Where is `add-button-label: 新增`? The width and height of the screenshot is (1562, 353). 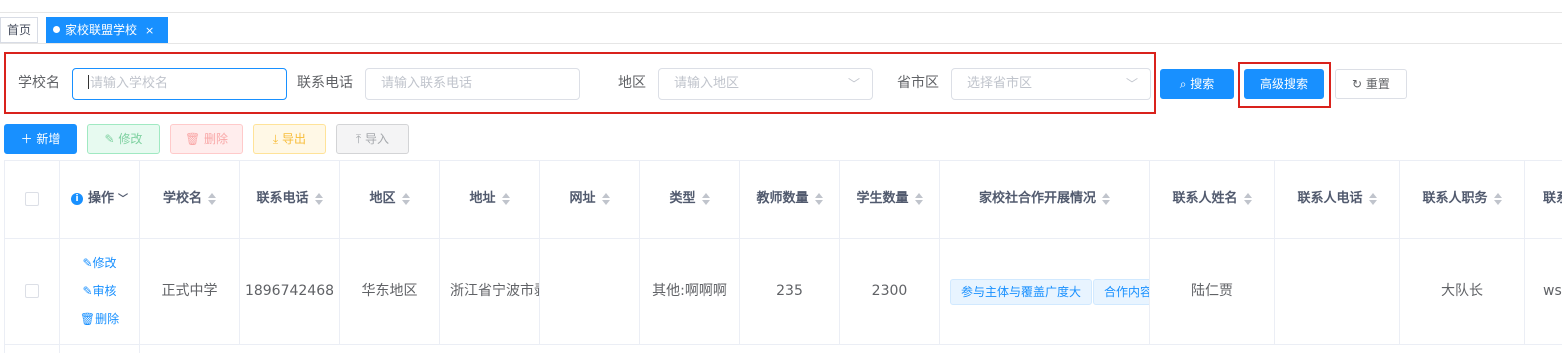
add-button-label: 新增 is located at coordinates (48, 139).